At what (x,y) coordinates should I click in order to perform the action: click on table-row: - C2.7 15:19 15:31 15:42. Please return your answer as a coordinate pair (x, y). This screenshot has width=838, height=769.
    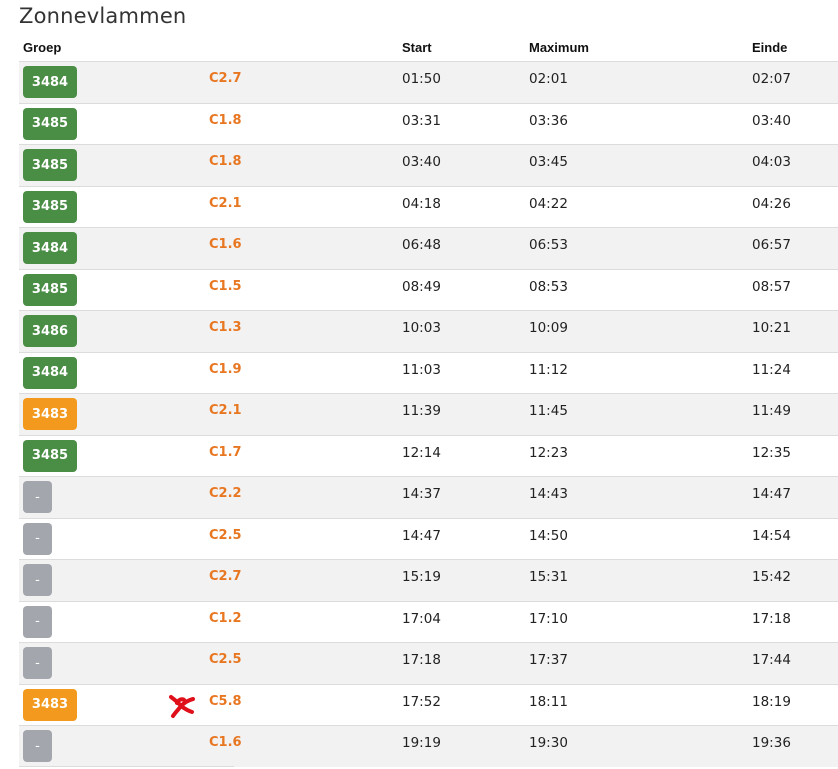
    Looking at the image, I should click on (428, 580).